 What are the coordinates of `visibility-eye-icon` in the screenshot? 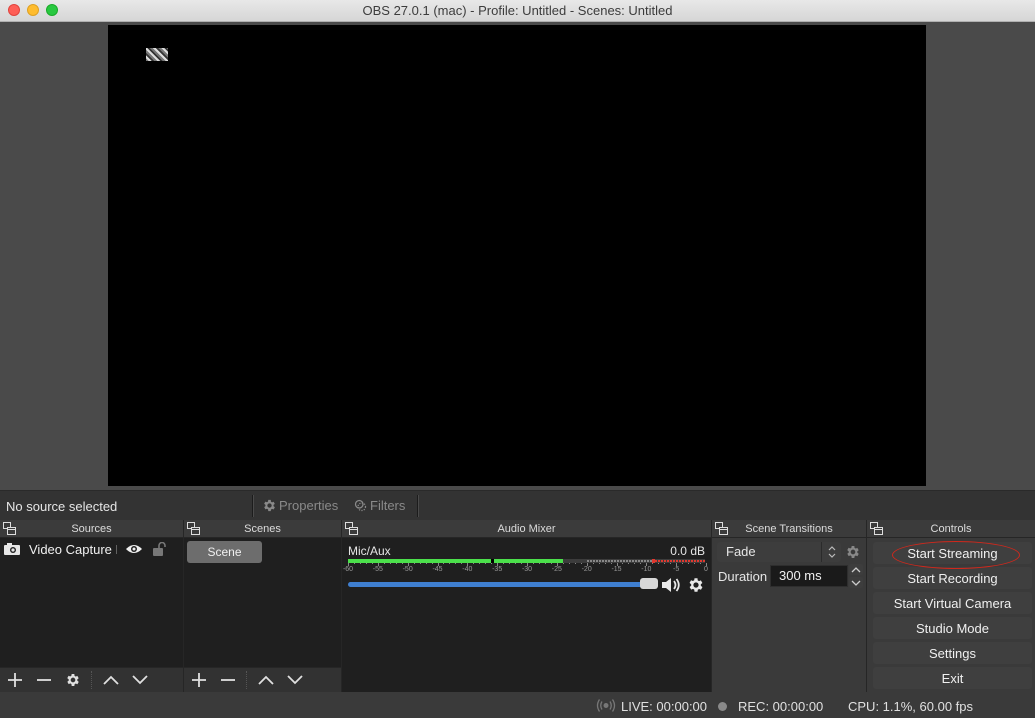 It's located at (134, 549).